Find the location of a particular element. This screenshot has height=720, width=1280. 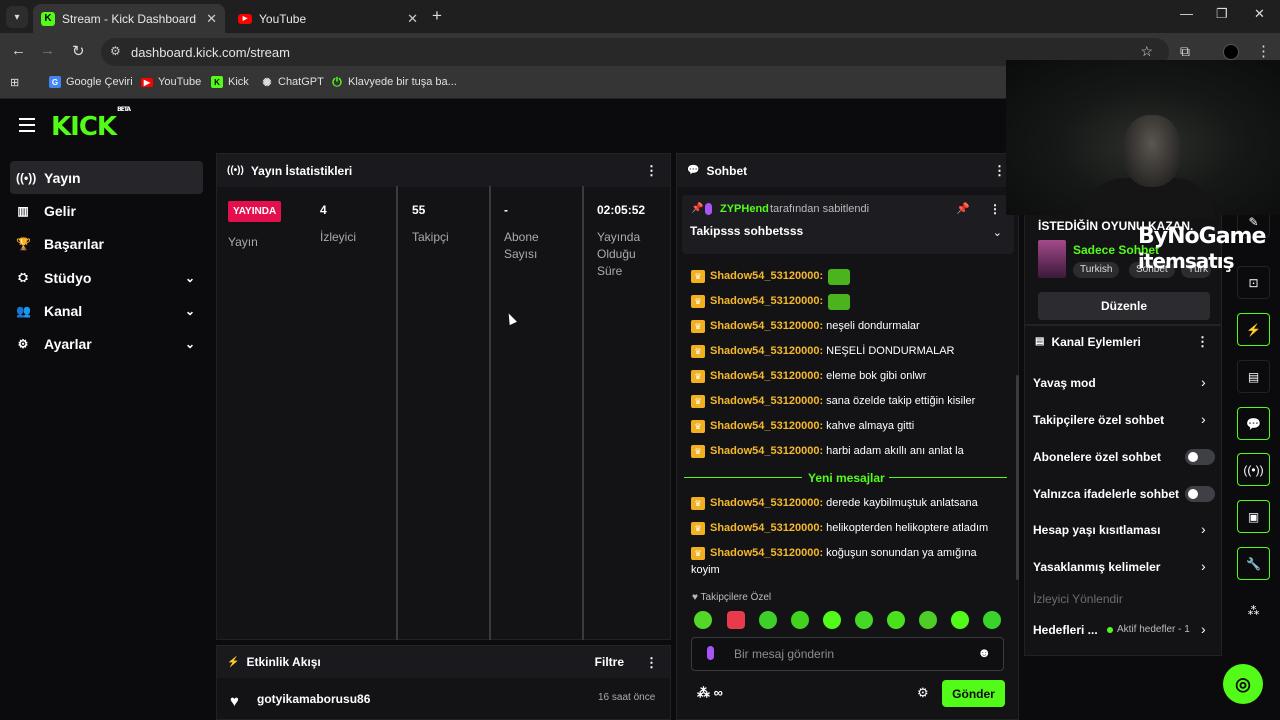

minimize-icon: — is located at coordinates (1186, 13).